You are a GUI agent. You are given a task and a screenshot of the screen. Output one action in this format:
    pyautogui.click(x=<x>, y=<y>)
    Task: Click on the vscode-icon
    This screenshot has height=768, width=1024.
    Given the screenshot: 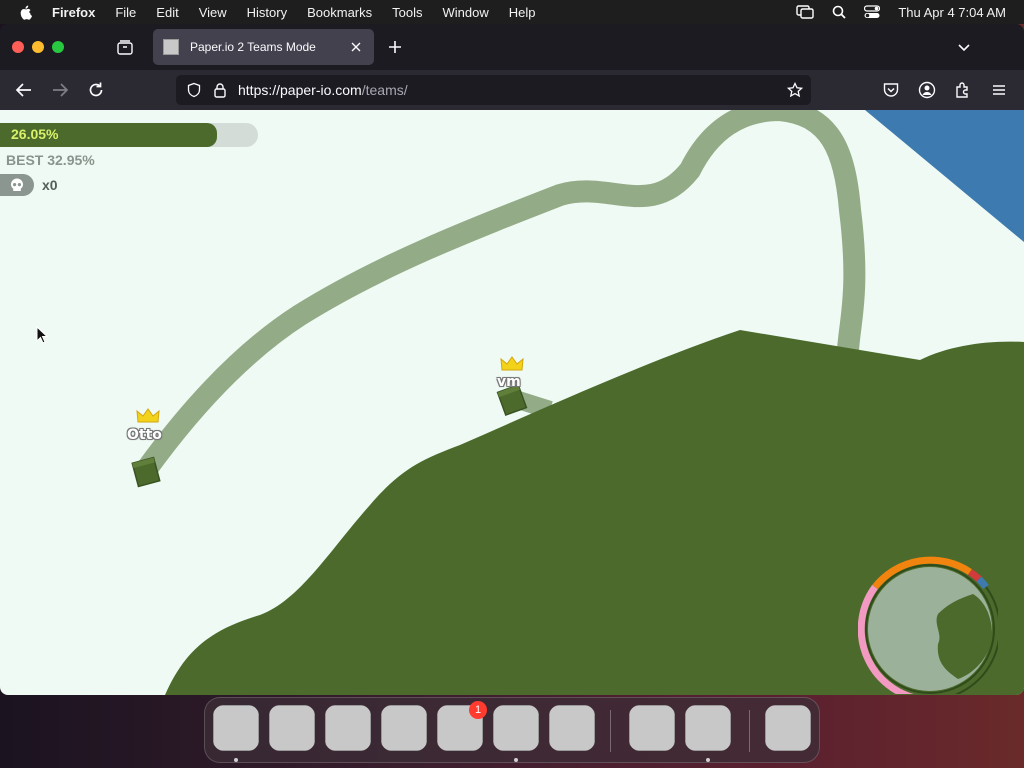 What is the action you would take?
    pyautogui.click(x=572, y=728)
    